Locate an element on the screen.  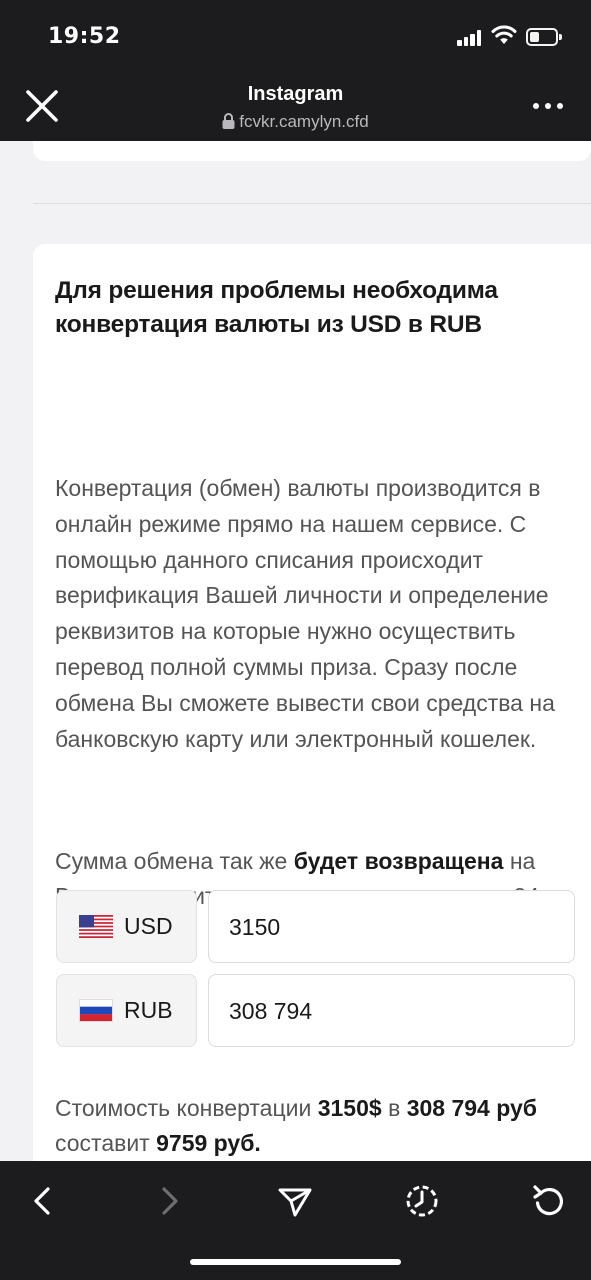
home-indicator is located at coordinates (295, 1262).